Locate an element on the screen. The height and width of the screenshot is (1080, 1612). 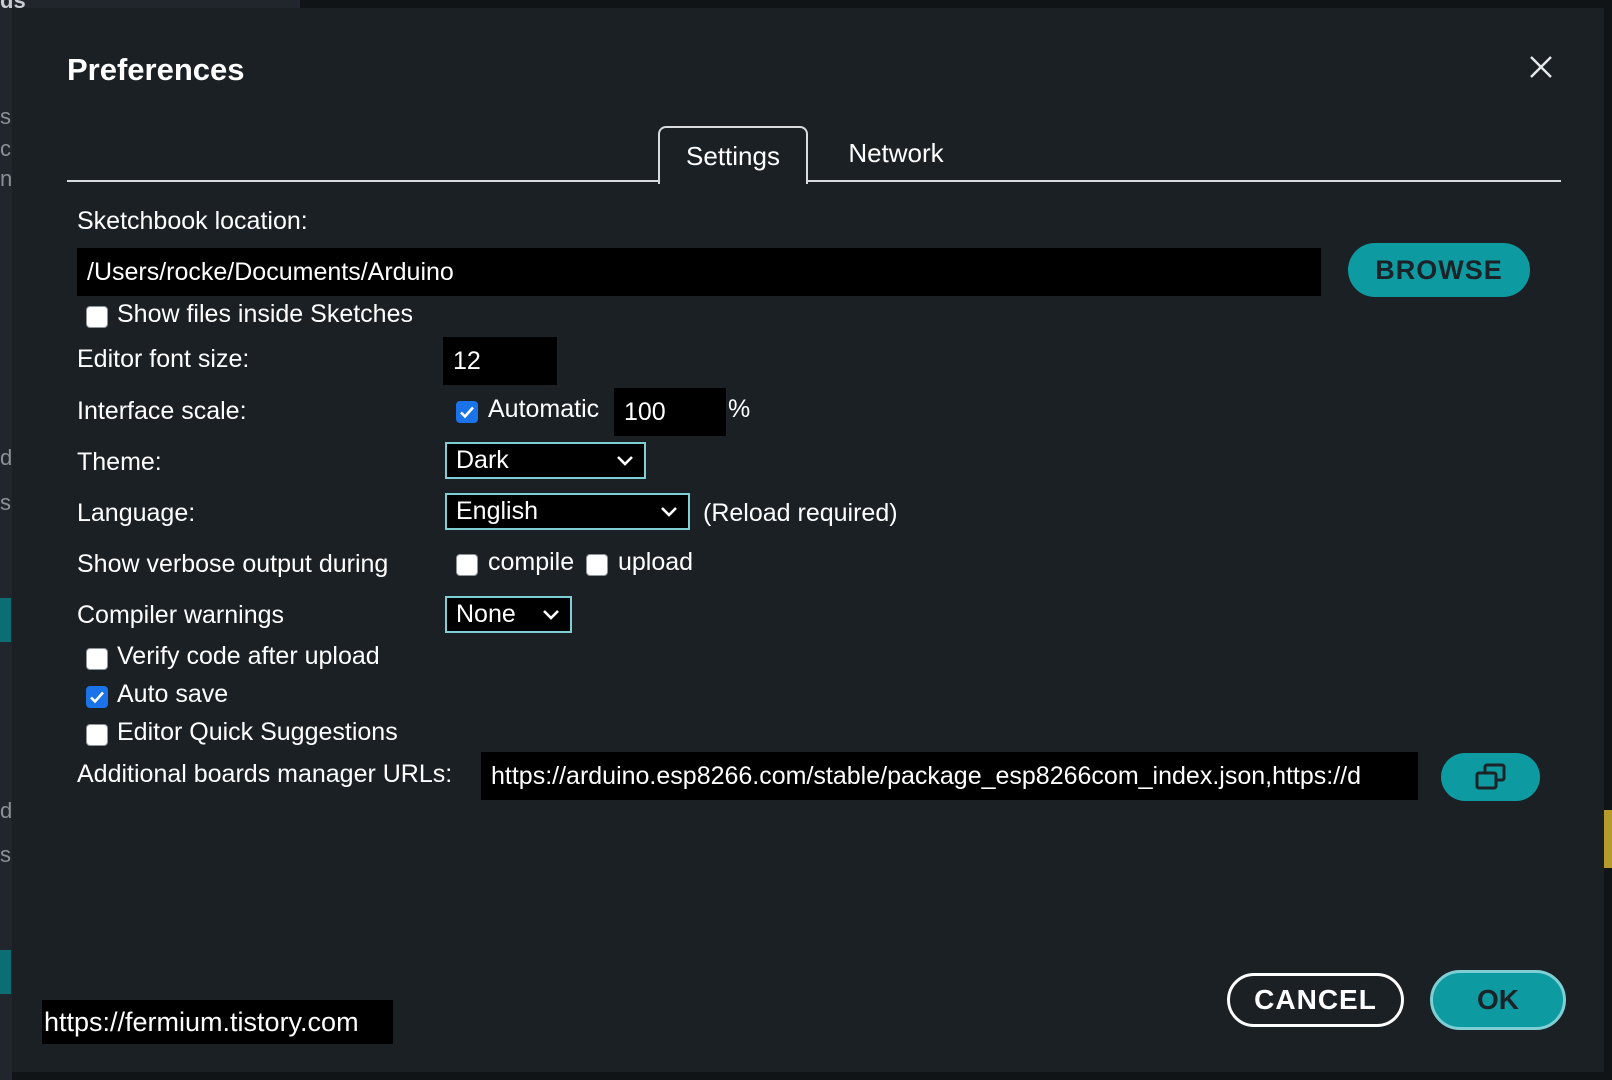
browse-button: BROWSE is located at coordinates (1439, 270).